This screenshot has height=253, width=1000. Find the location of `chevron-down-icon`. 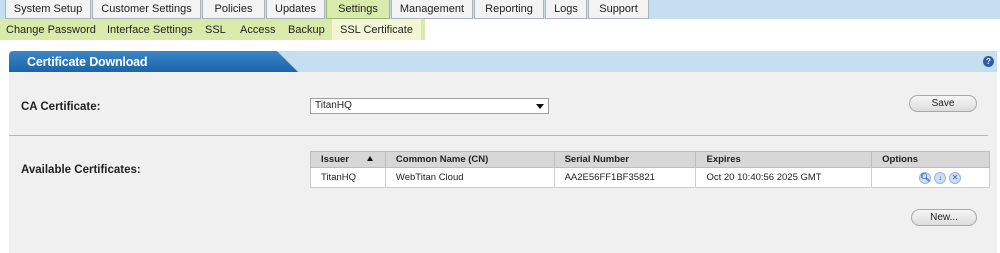

chevron-down-icon is located at coordinates (540, 106).